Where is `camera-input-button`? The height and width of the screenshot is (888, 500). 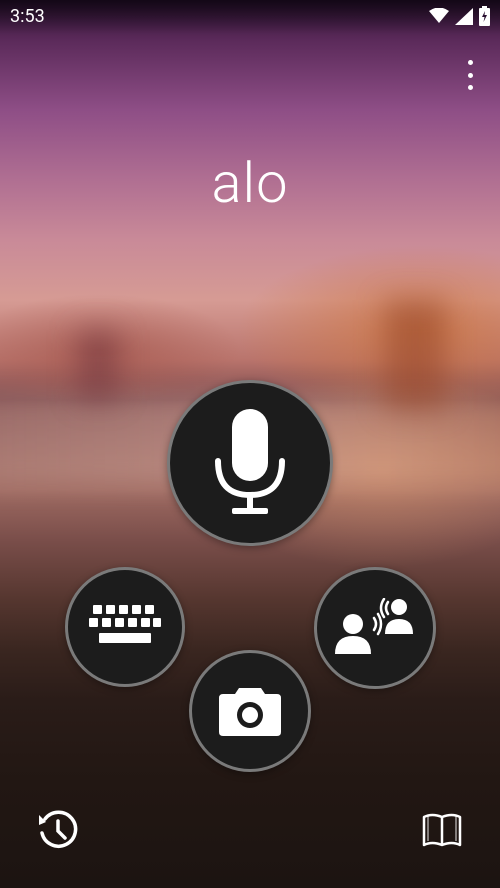
camera-input-button is located at coordinates (250, 711).